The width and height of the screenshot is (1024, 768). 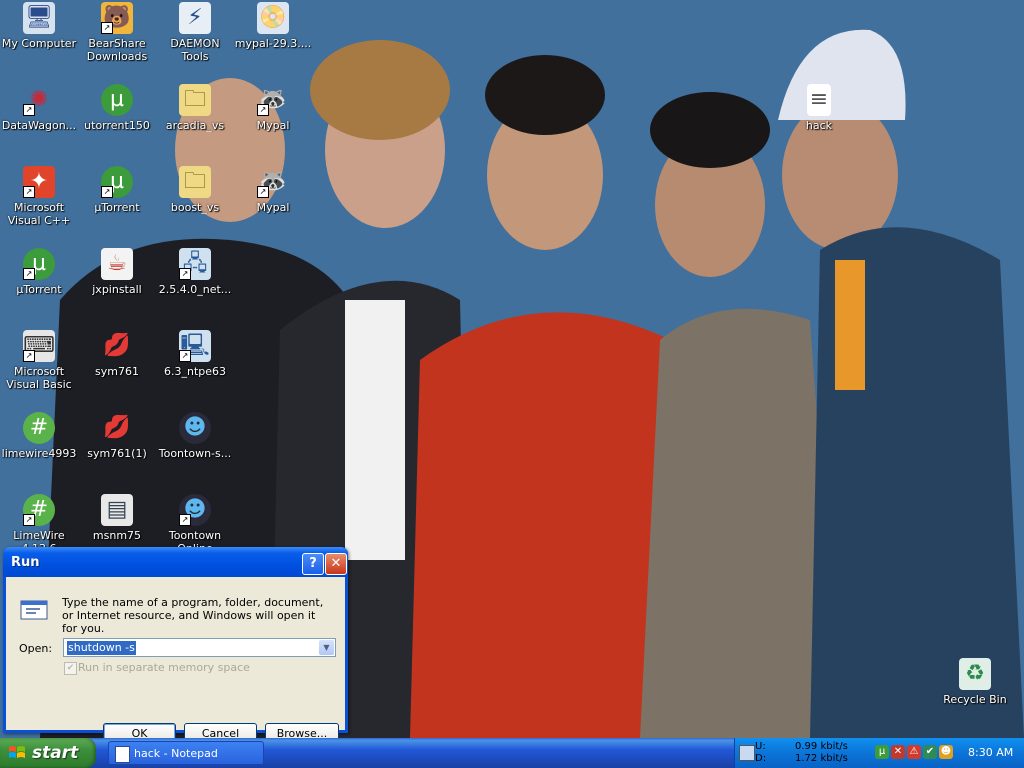 I want to click on network-setup-icon: 🖧 ↗, so click(x=195, y=264).